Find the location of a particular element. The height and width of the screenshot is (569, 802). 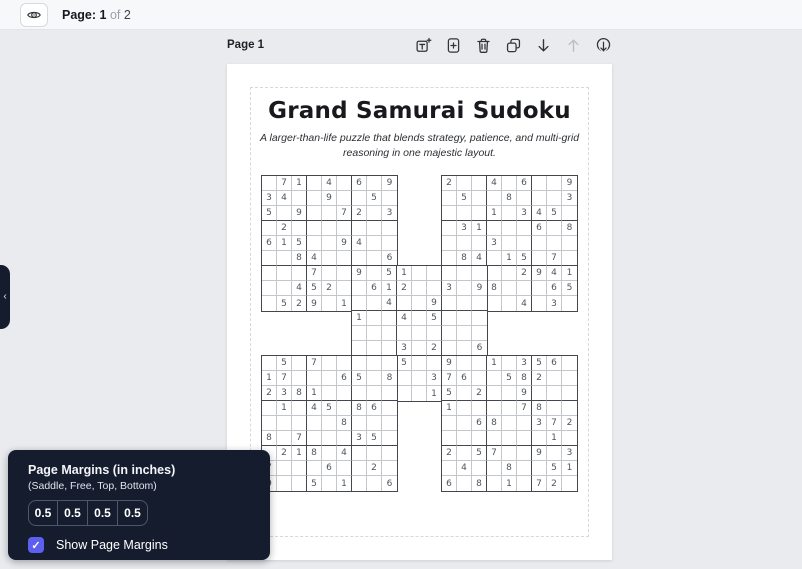

delete-page-icon is located at coordinates (483, 45).